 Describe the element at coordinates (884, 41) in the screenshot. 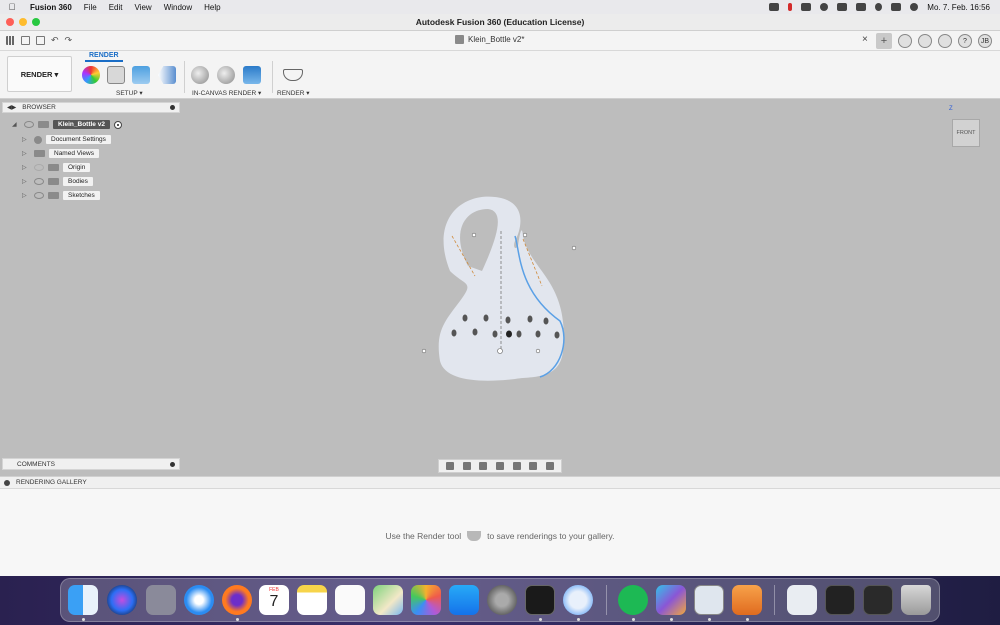

I see `new-tab-icon: +` at that location.